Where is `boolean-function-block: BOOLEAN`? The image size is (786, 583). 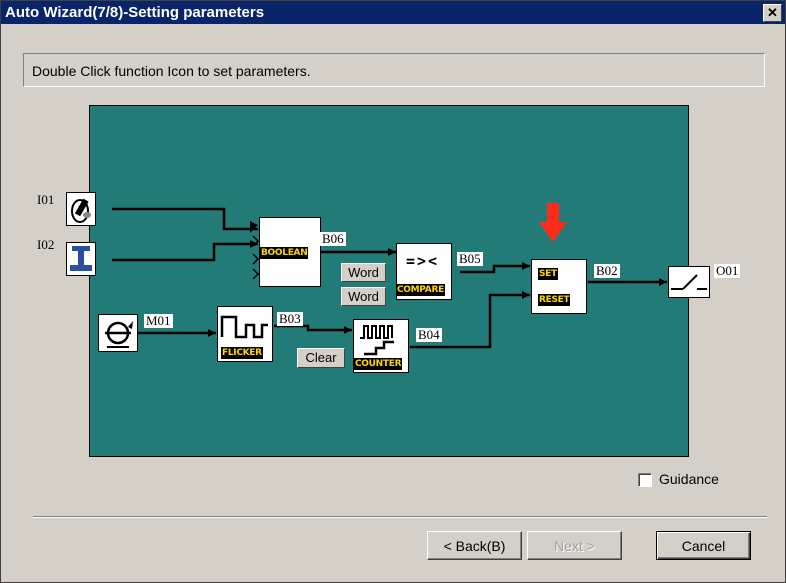
boolean-function-block: BOOLEAN is located at coordinates (290, 252).